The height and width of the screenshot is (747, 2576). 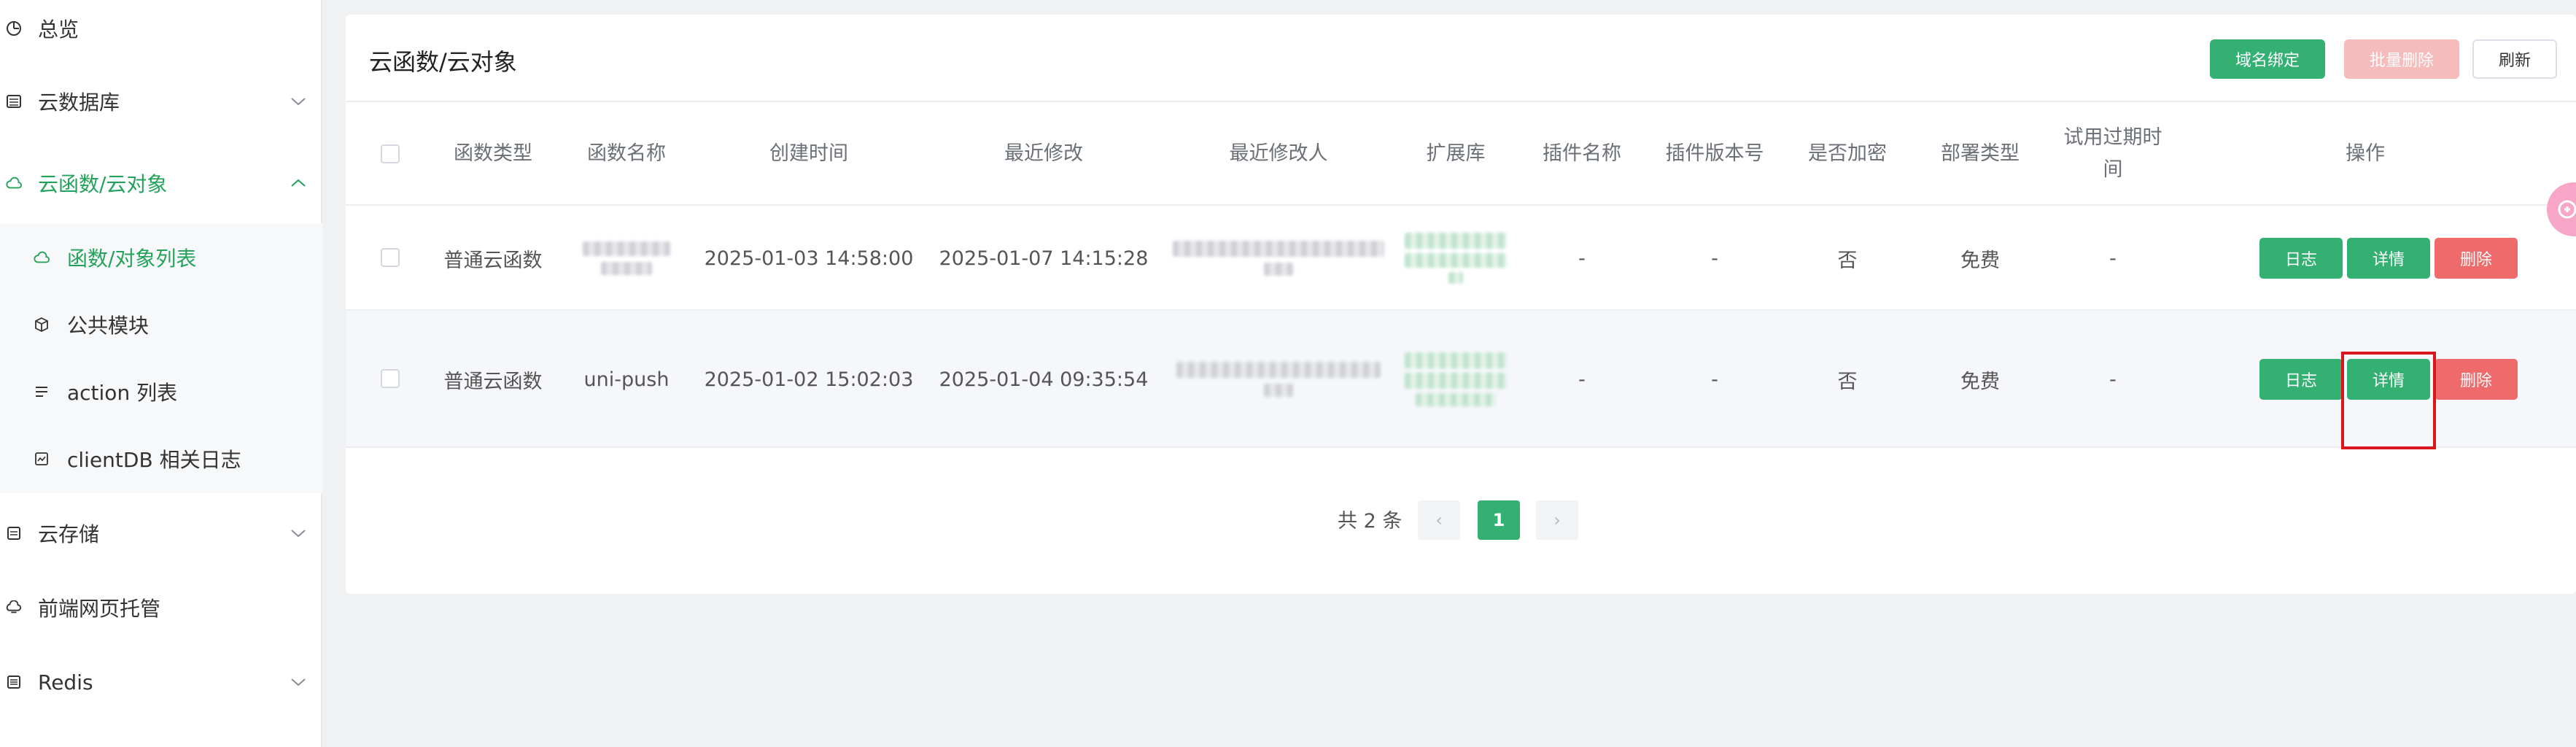 What do you see at coordinates (122, 393) in the screenshot?
I see `sidebar-subitem-label: action 列表` at bounding box center [122, 393].